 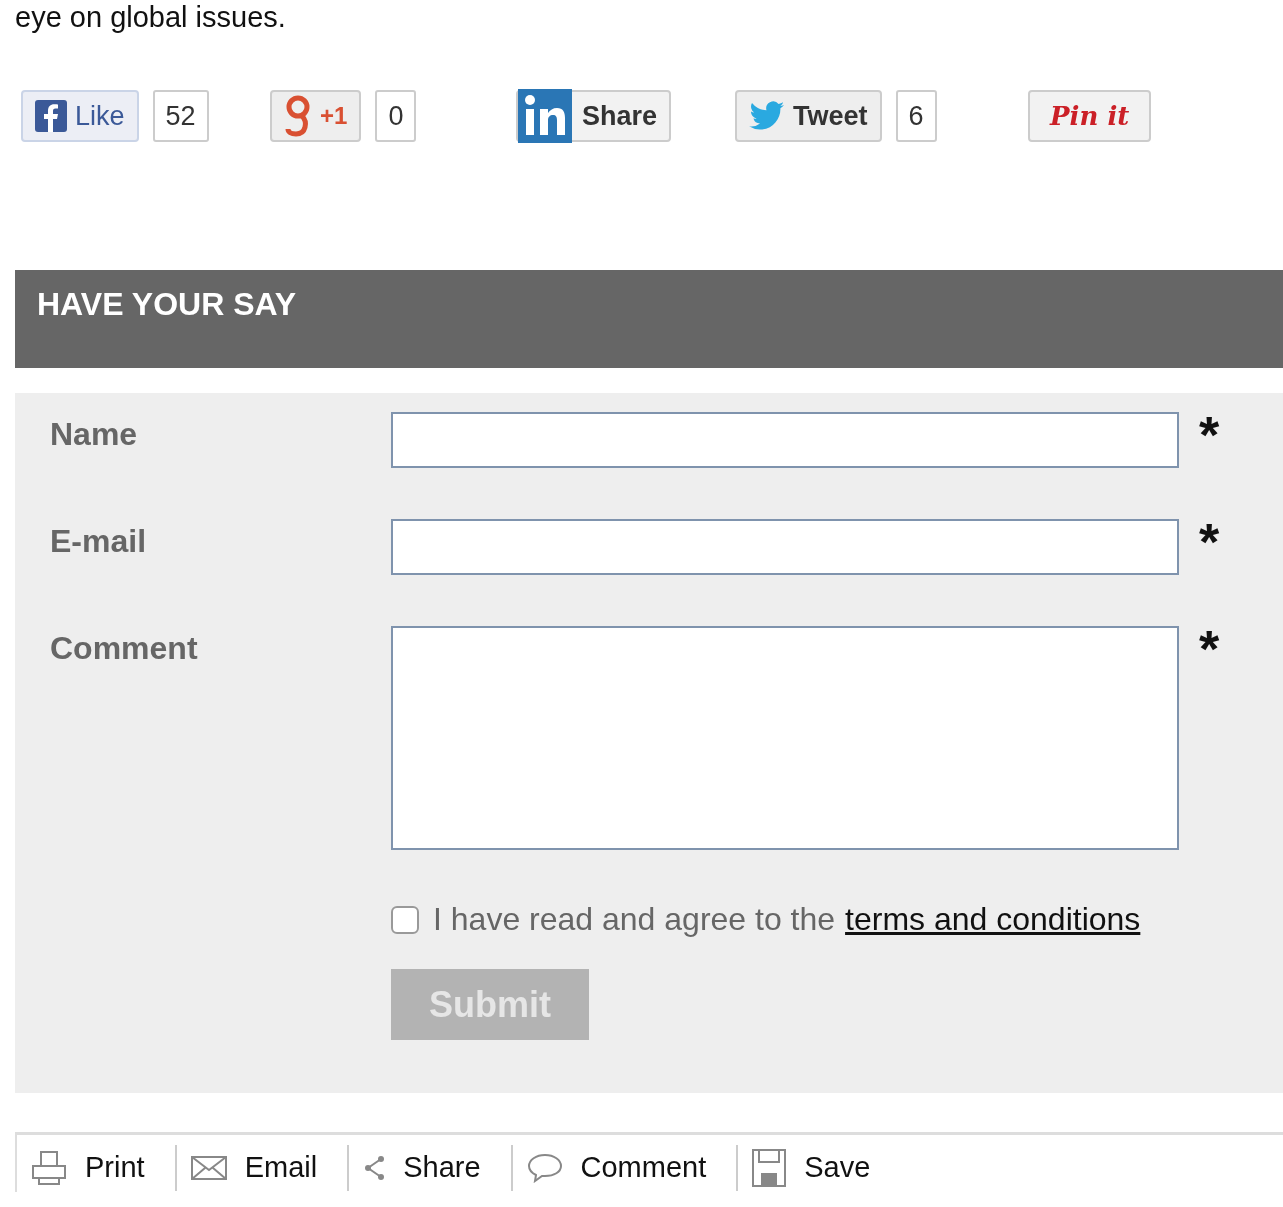 What do you see at coordinates (49, 1167) in the screenshot?
I see `printer-icon` at bounding box center [49, 1167].